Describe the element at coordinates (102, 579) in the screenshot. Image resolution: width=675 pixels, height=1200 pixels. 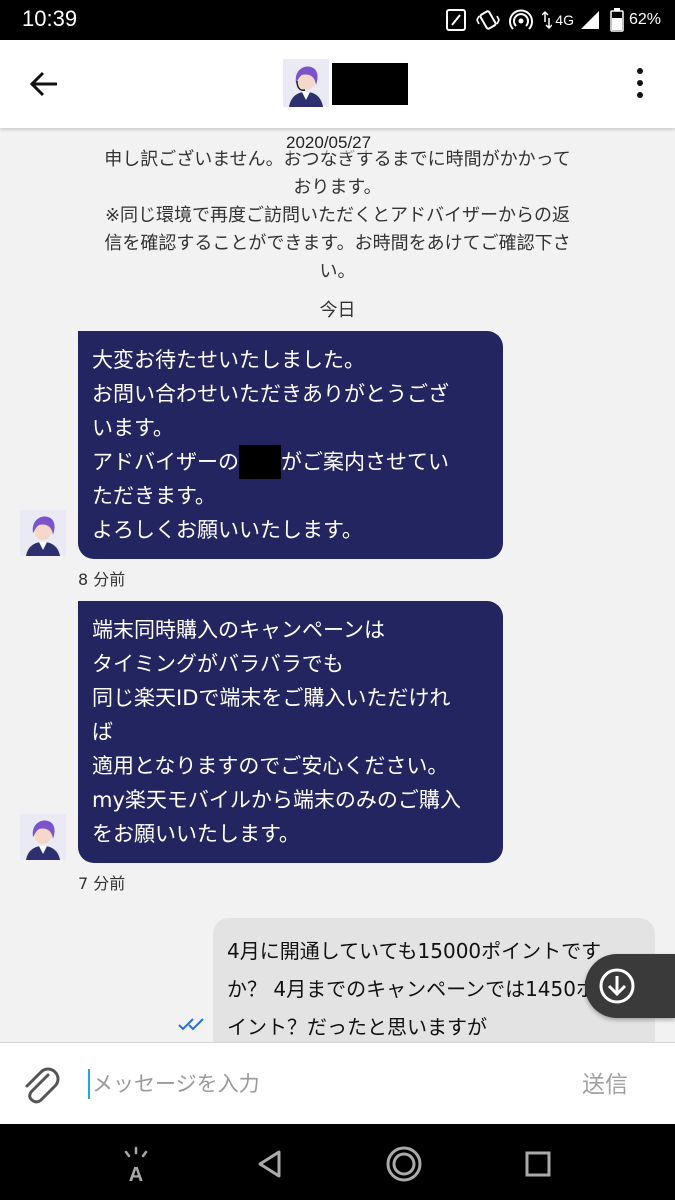
I see `message-timestamp: 8 分前` at that location.